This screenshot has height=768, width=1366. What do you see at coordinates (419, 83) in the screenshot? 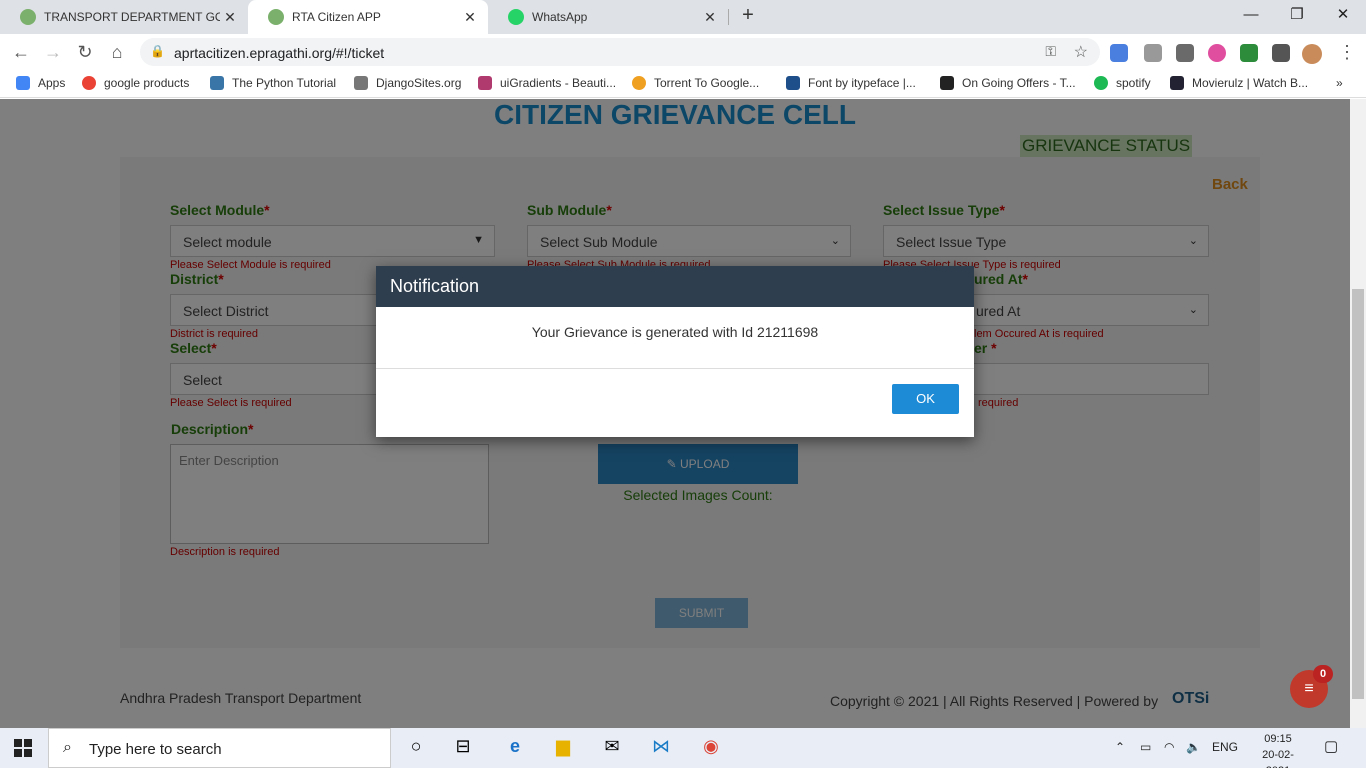
I see `bookmark-label: DjangoSites.org` at bounding box center [419, 83].